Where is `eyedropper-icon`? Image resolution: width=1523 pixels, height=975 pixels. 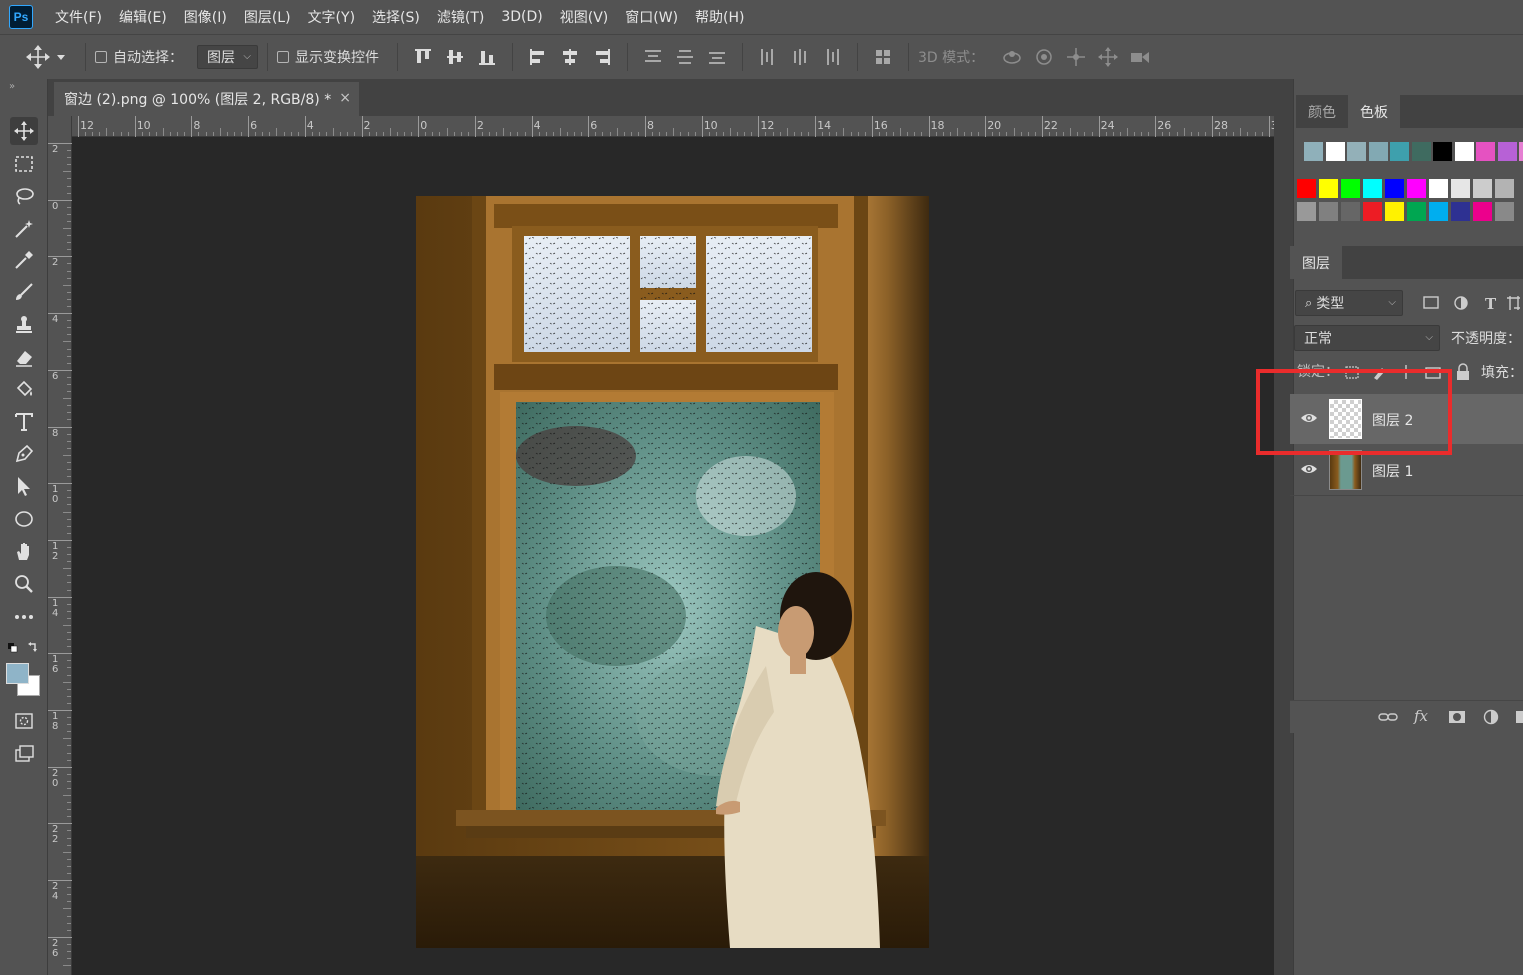
eyedropper-icon is located at coordinates (24, 260).